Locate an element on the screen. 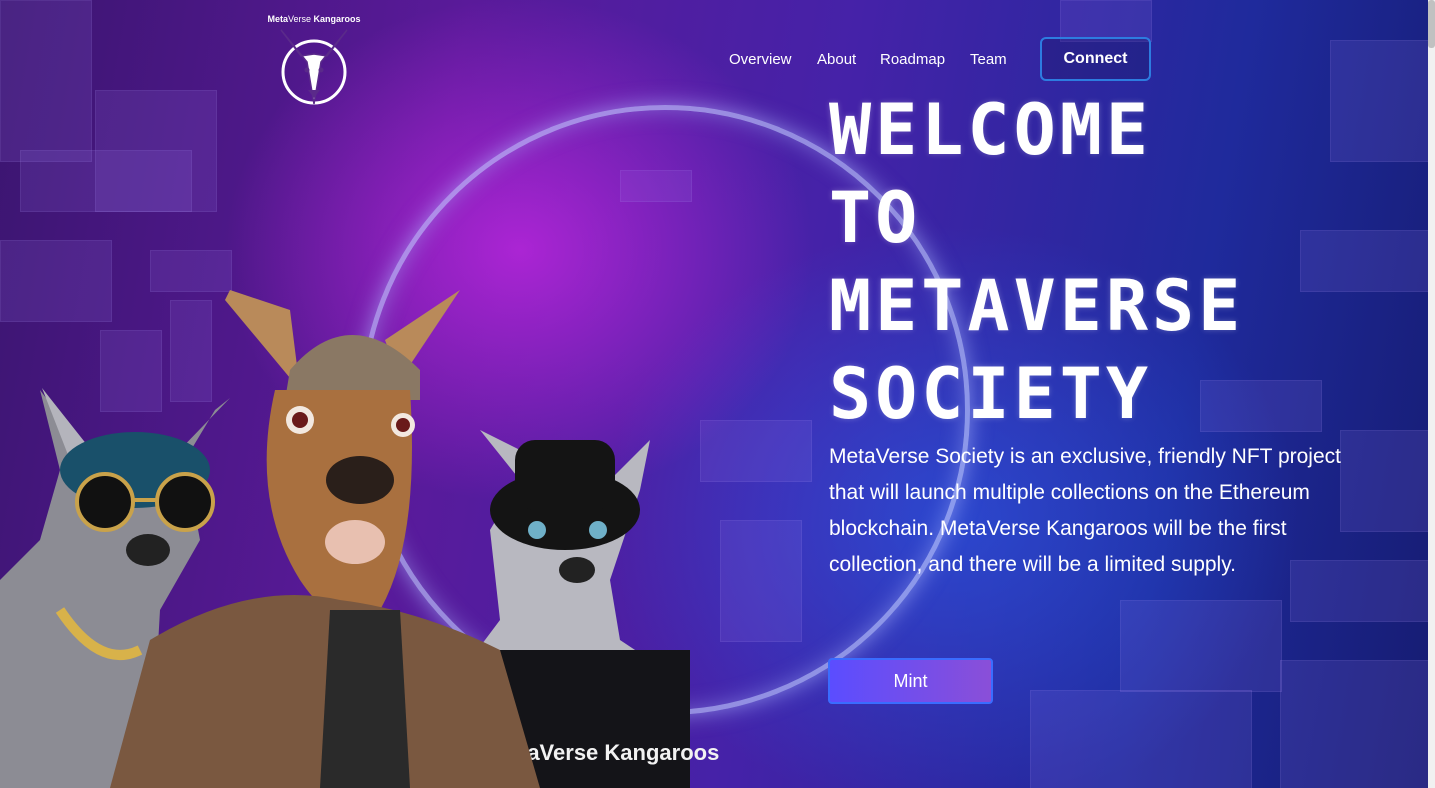  mint-button: Mint is located at coordinates (910, 681).